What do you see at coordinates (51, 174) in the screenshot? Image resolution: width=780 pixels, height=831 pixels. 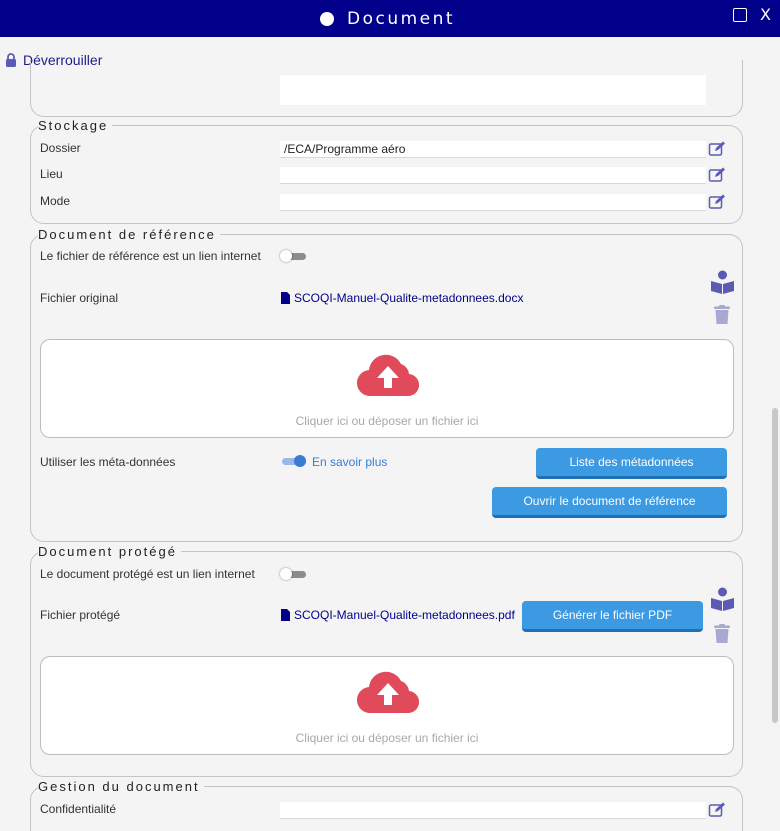 I see `lieu-label: Lieu` at bounding box center [51, 174].